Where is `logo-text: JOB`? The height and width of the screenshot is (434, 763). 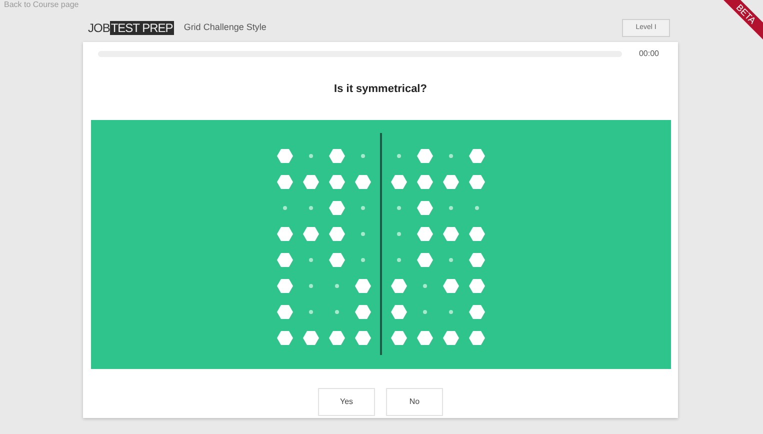
logo-text: JOB is located at coordinates (99, 28).